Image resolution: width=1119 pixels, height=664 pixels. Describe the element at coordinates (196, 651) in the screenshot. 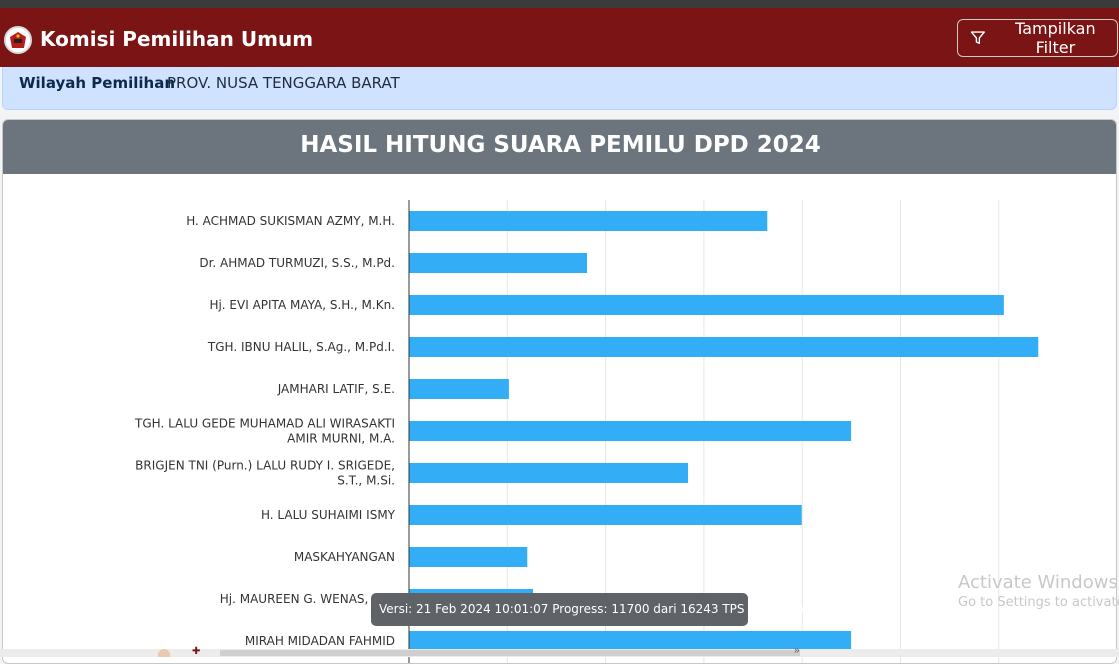

I see `pin-icon: ✚` at that location.